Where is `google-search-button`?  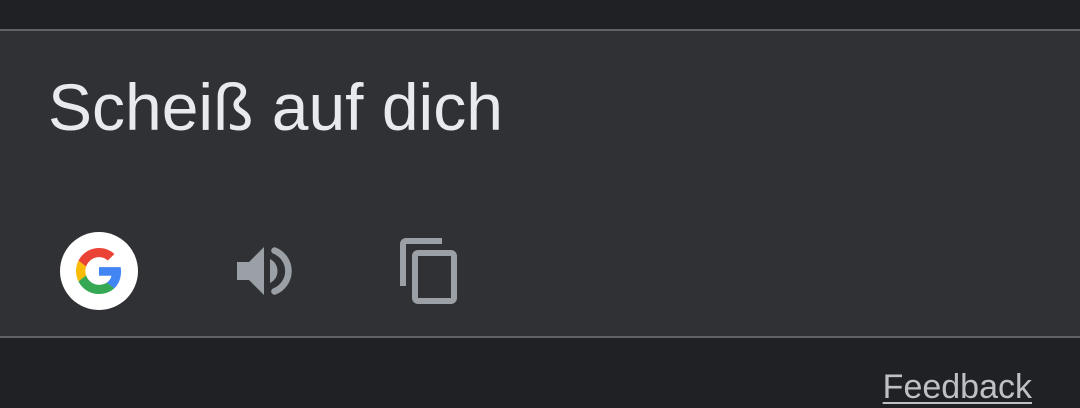 google-search-button is located at coordinates (99, 271).